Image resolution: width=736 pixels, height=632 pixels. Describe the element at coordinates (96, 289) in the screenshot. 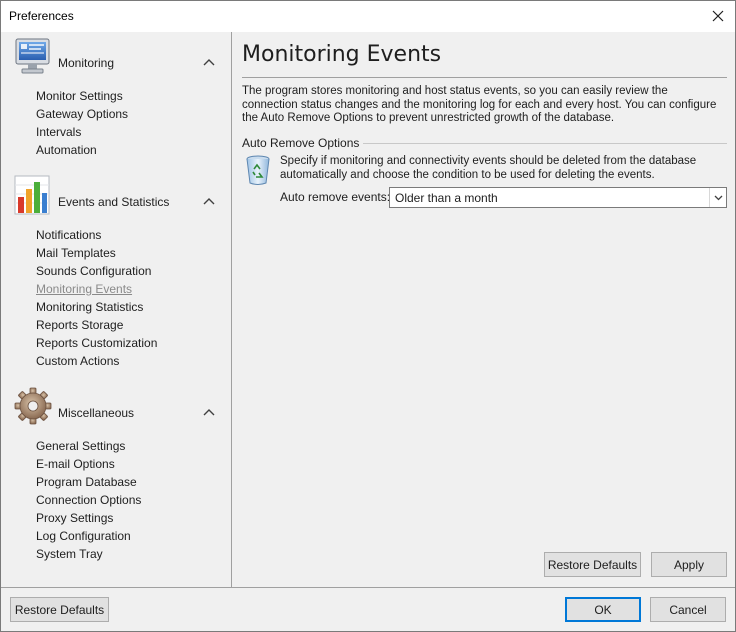

I see `sidebar-item-monitoring-events: Monitoring Events` at that location.